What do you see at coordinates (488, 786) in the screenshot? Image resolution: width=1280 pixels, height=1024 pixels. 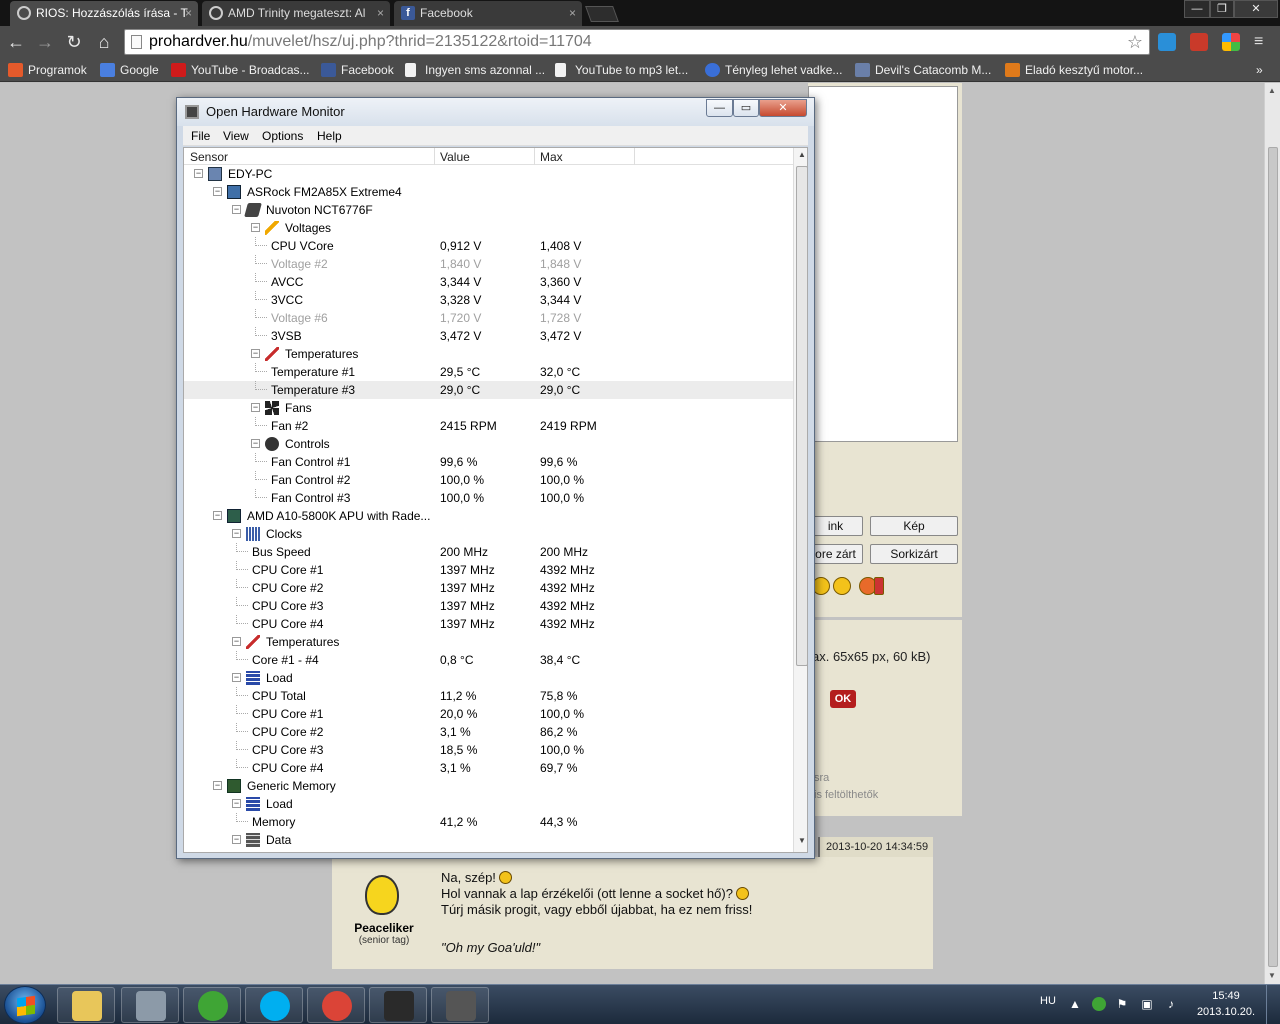 I see `sensor-row: − Generic Memory` at bounding box center [488, 786].